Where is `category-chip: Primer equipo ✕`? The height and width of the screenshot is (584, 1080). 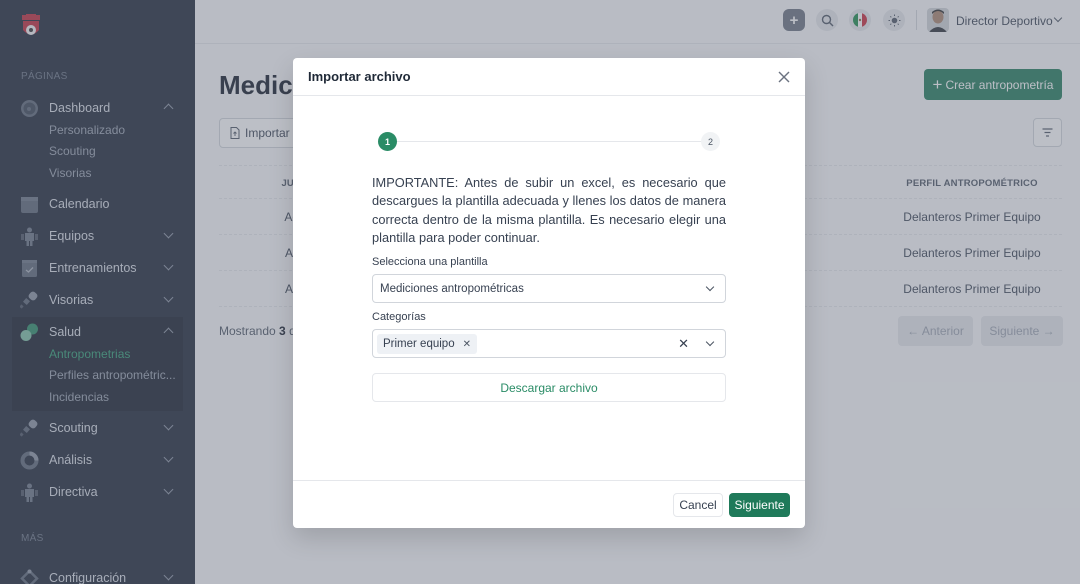 category-chip: Primer equipo ✕ is located at coordinates (427, 344).